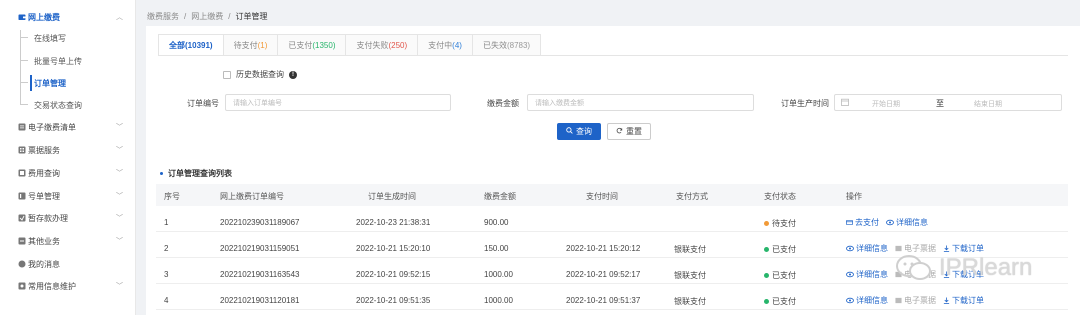  I want to click on row-index: 4, so click(166, 300).